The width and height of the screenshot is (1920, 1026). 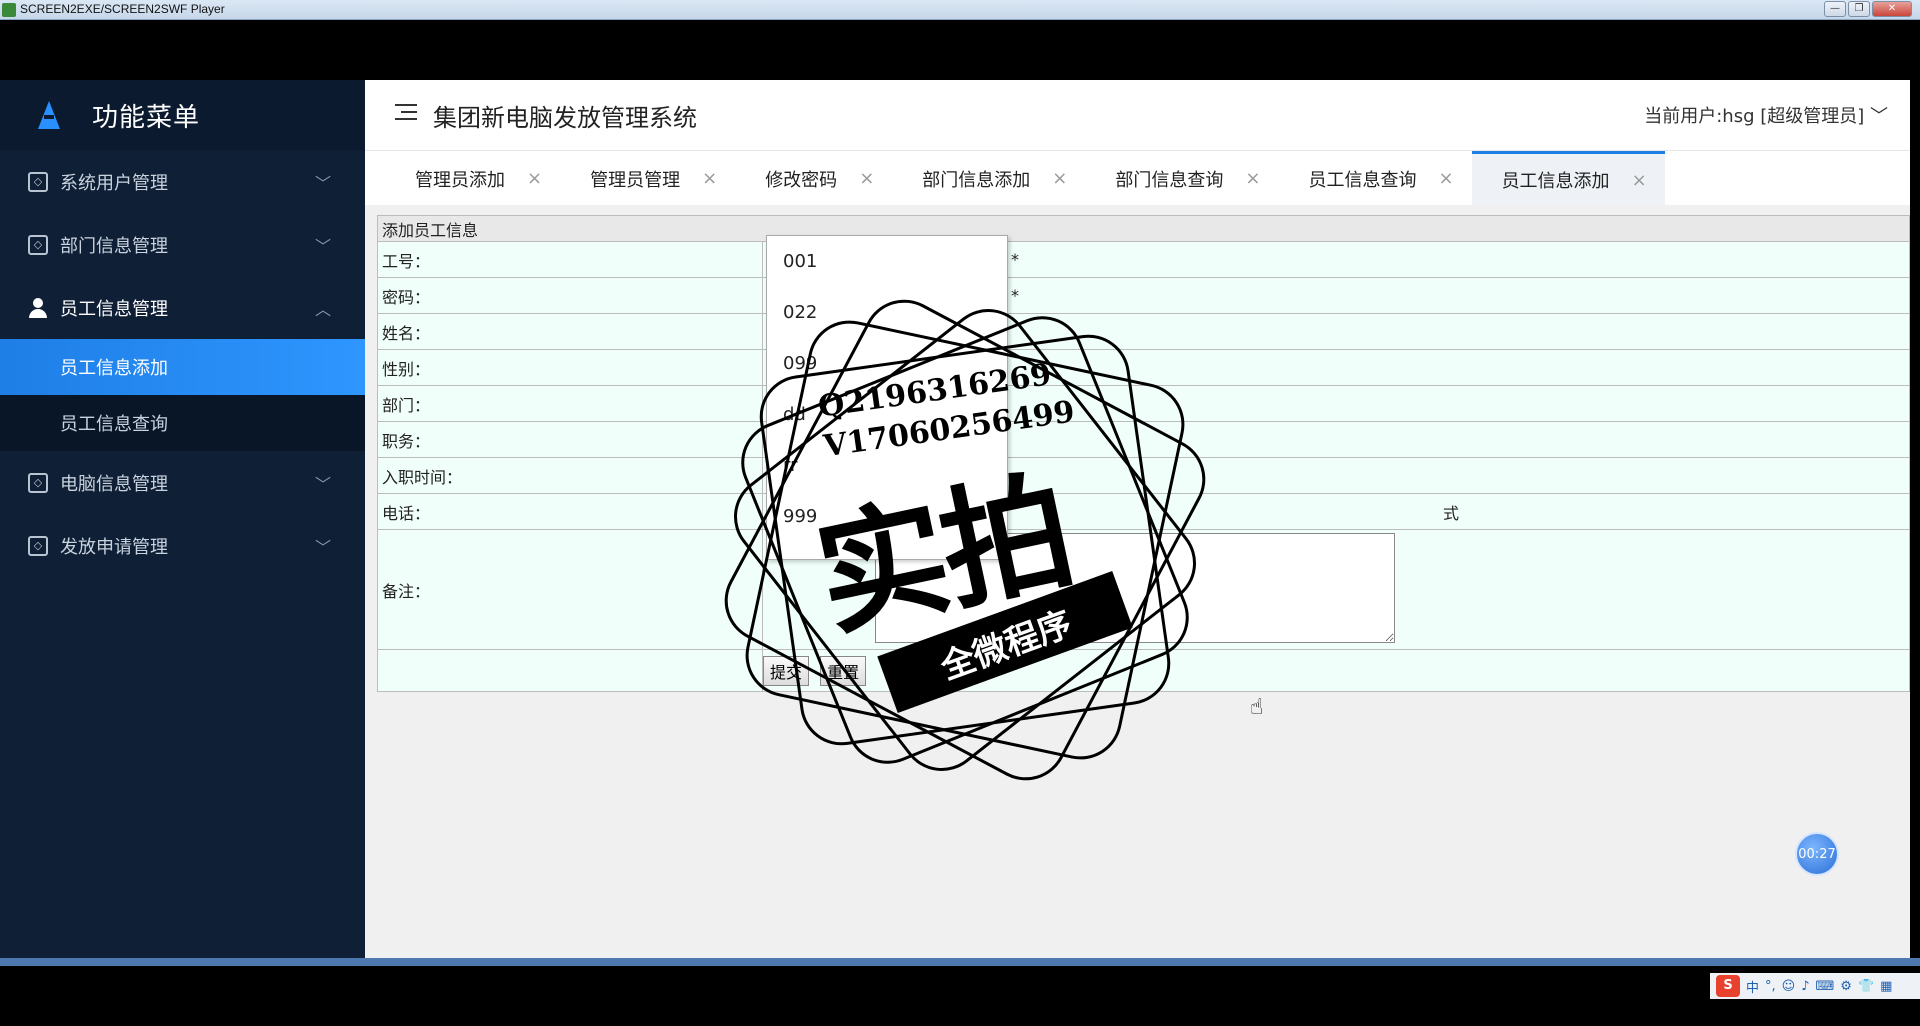 What do you see at coordinates (1815, 986) in the screenshot?
I see `ime-toolbar: S 中 °, ☺ ♪ ⌨ ⚙ 👕 ▦` at bounding box center [1815, 986].